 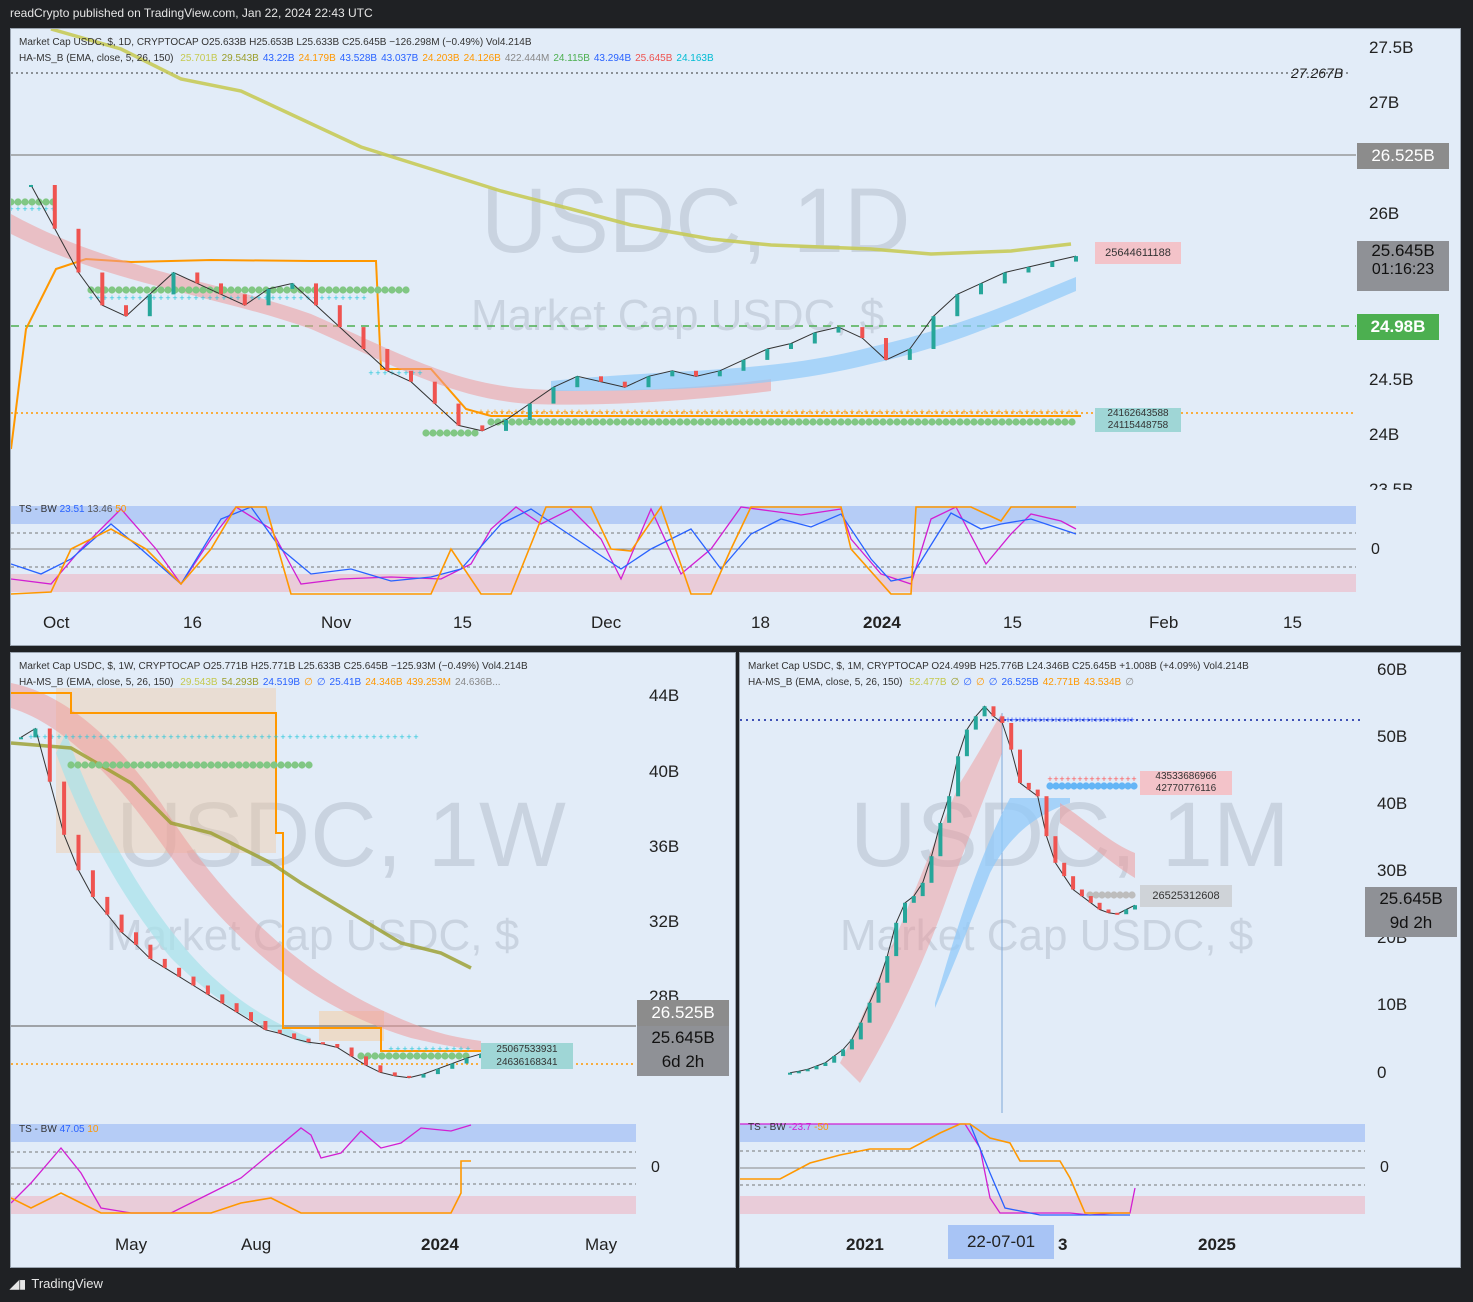 I want to click on support-tags: 24162643588 24115448758, so click(x=1138, y=420).